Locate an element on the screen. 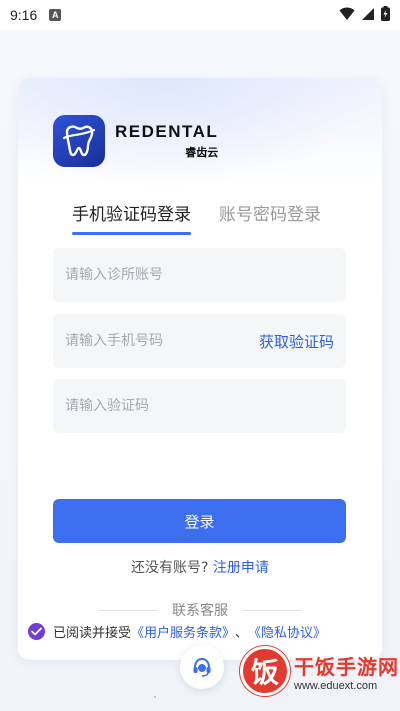 The width and height of the screenshot is (400, 711). code-field is located at coordinates (199, 406).